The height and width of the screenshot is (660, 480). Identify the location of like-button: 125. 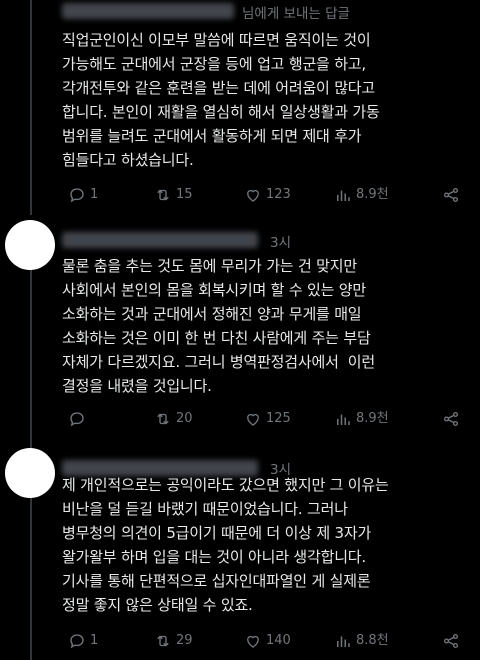
(267, 419).